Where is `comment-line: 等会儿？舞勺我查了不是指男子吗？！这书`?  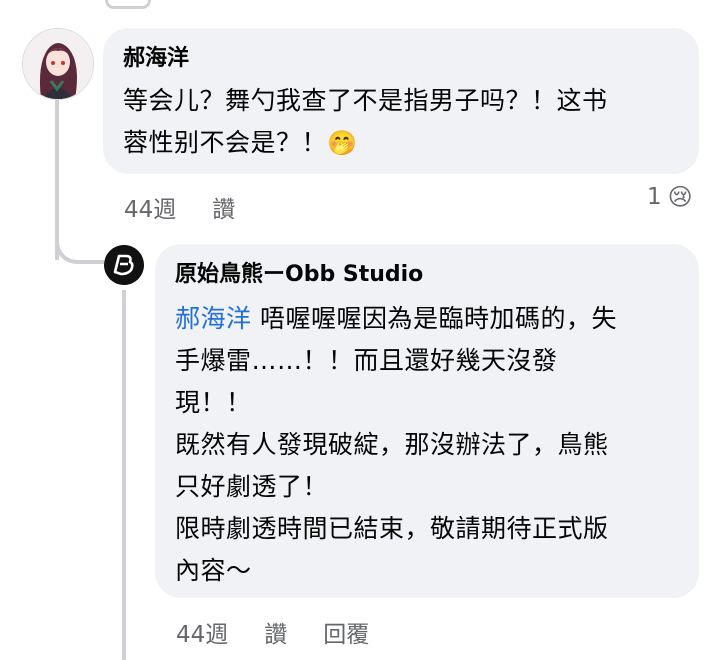
comment-line: 等会儿？舞勺我查了不是指男子吗？！这书 is located at coordinates (365, 100).